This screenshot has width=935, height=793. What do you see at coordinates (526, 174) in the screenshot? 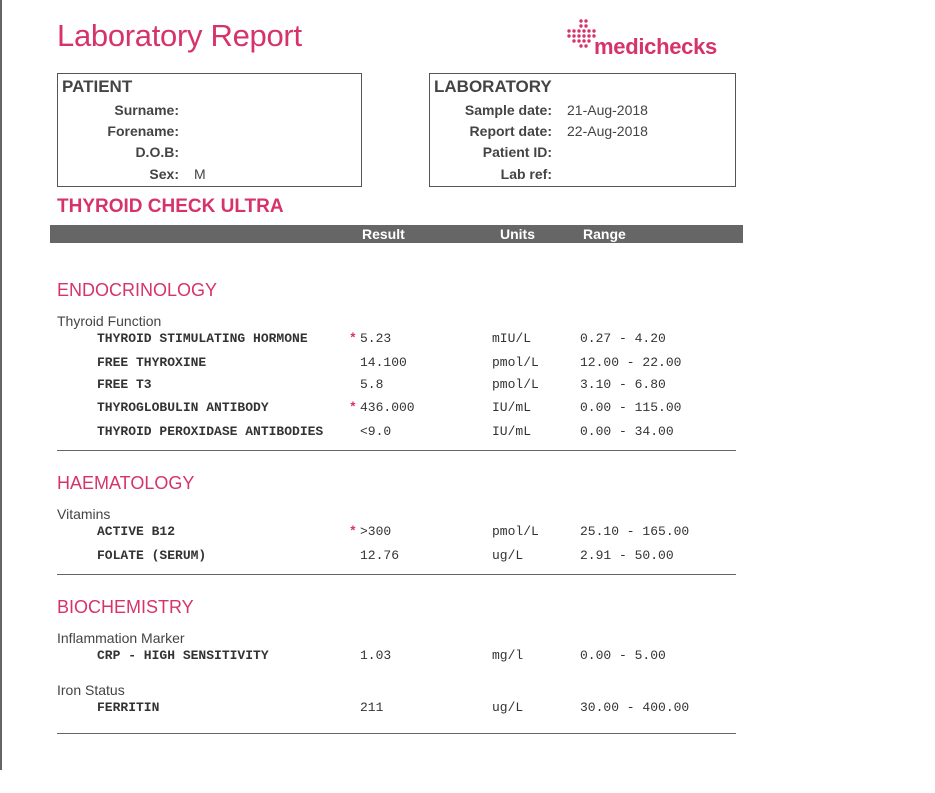
I see `field-label: Lab ref:` at bounding box center [526, 174].